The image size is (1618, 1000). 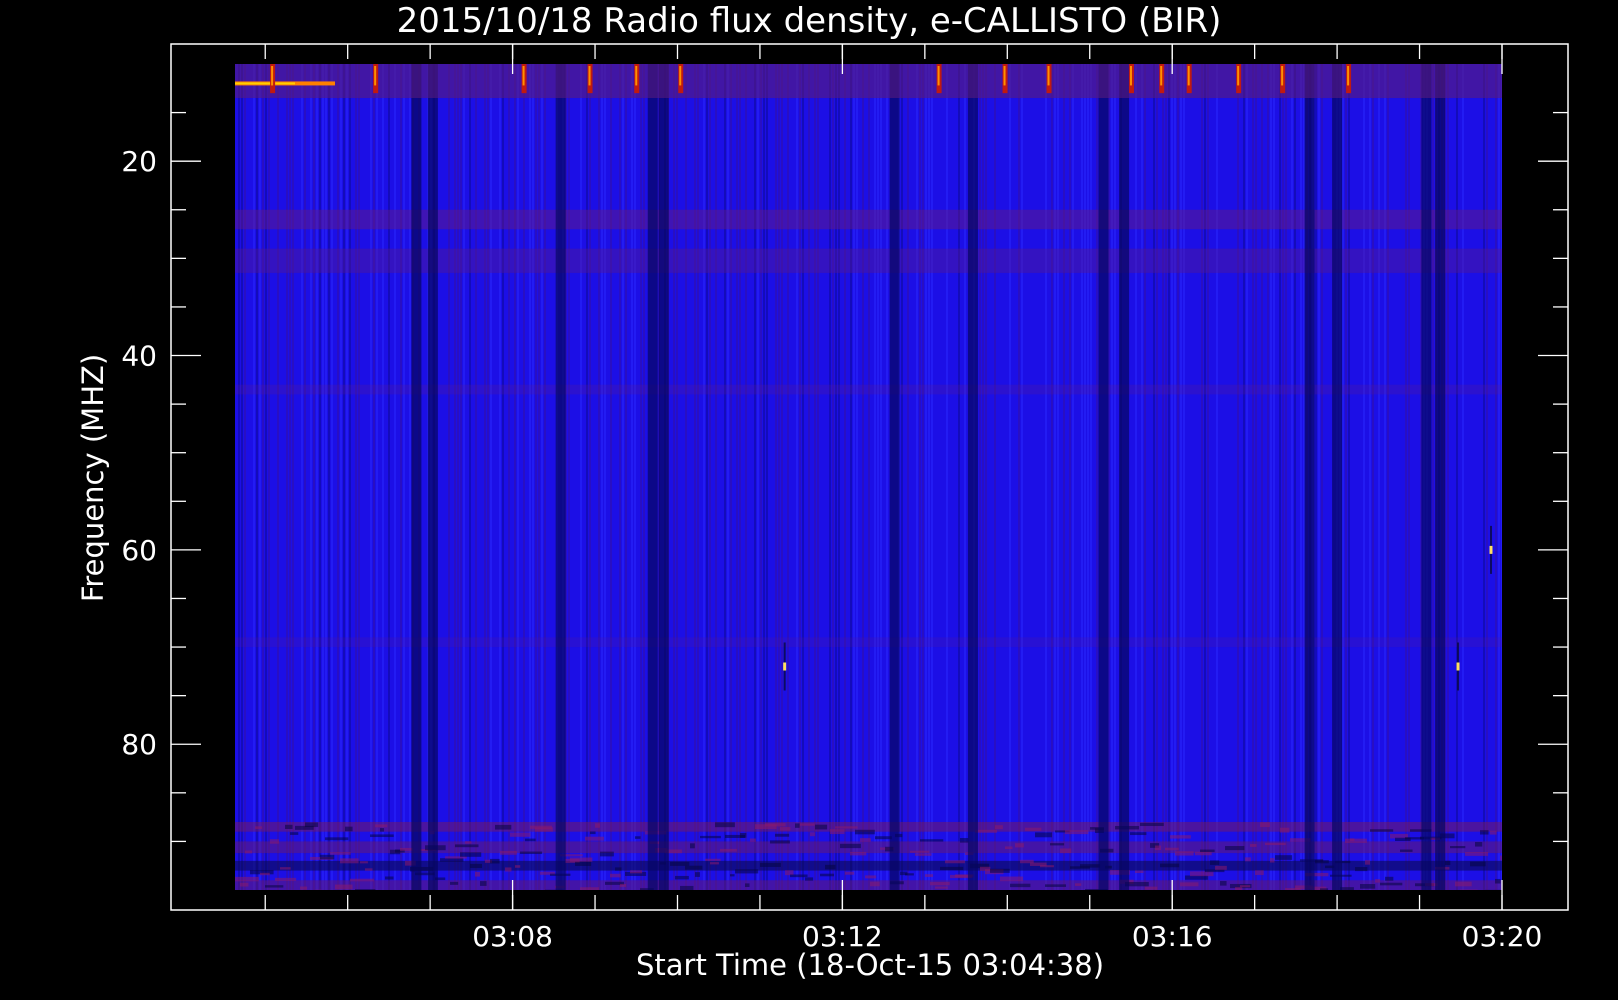 What do you see at coordinates (1502, 936) in the screenshot?
I see `x-tick-label: 03:20` at bounding box center [1502, 936].